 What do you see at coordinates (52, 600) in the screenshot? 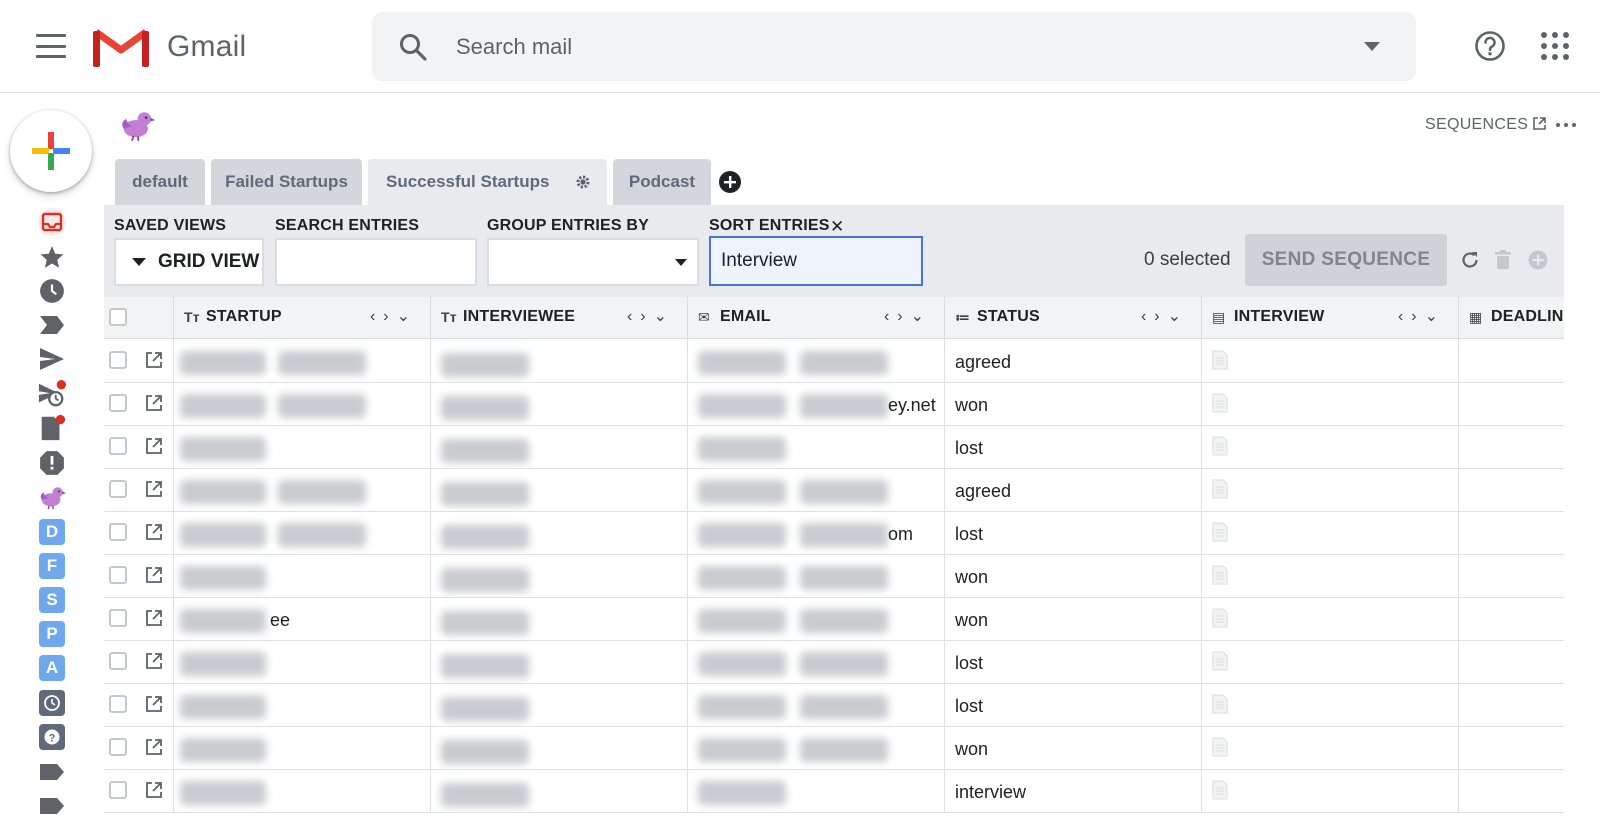
I see `sidebar-label-s: S` at bounding box center [52, 600].